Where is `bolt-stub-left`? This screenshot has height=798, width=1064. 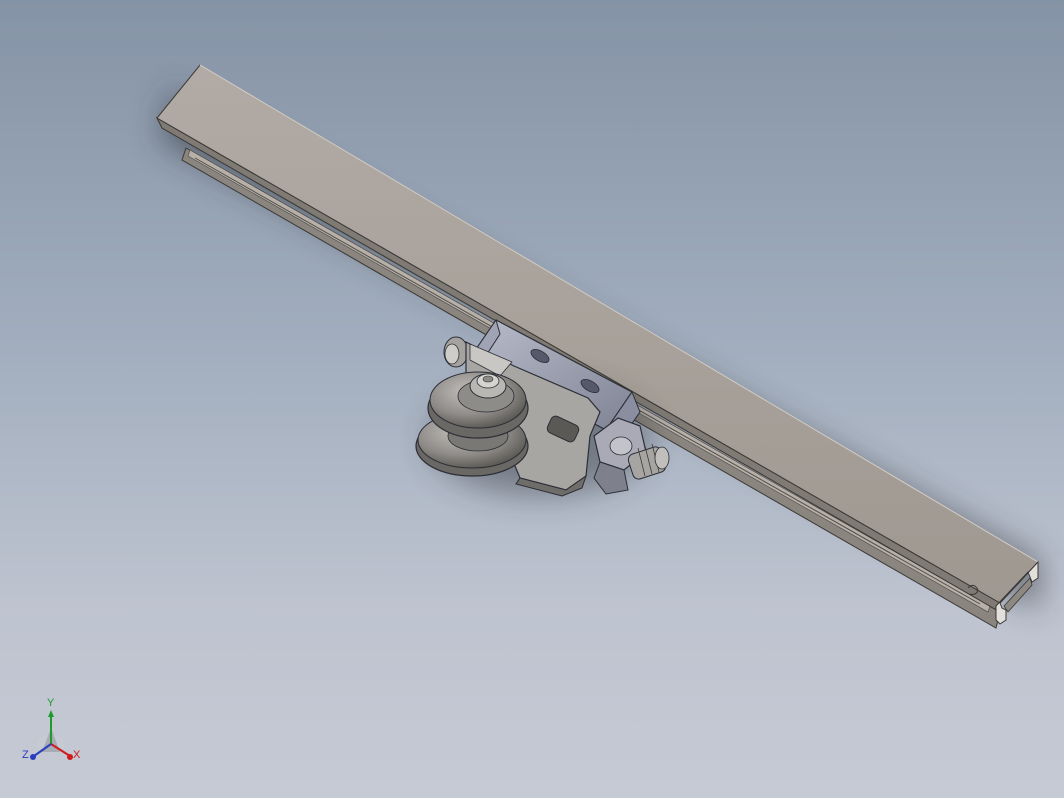
bolt-stub-left is located at coordinates (456, 352).